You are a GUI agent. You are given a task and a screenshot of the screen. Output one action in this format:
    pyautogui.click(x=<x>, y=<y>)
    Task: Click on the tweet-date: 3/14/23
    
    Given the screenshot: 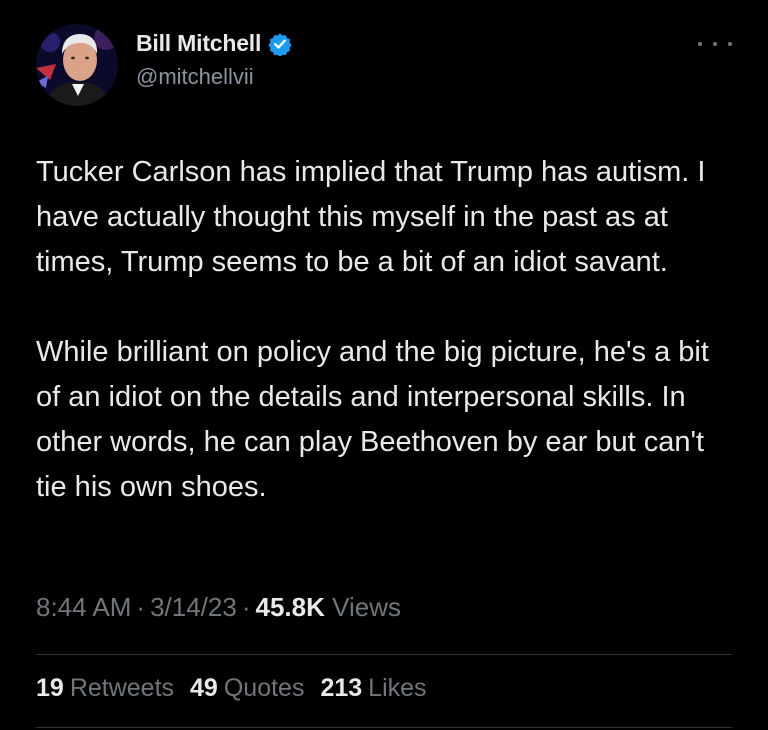 What is the action you would take?
    pyautogui.click(x=193, y=607)
    